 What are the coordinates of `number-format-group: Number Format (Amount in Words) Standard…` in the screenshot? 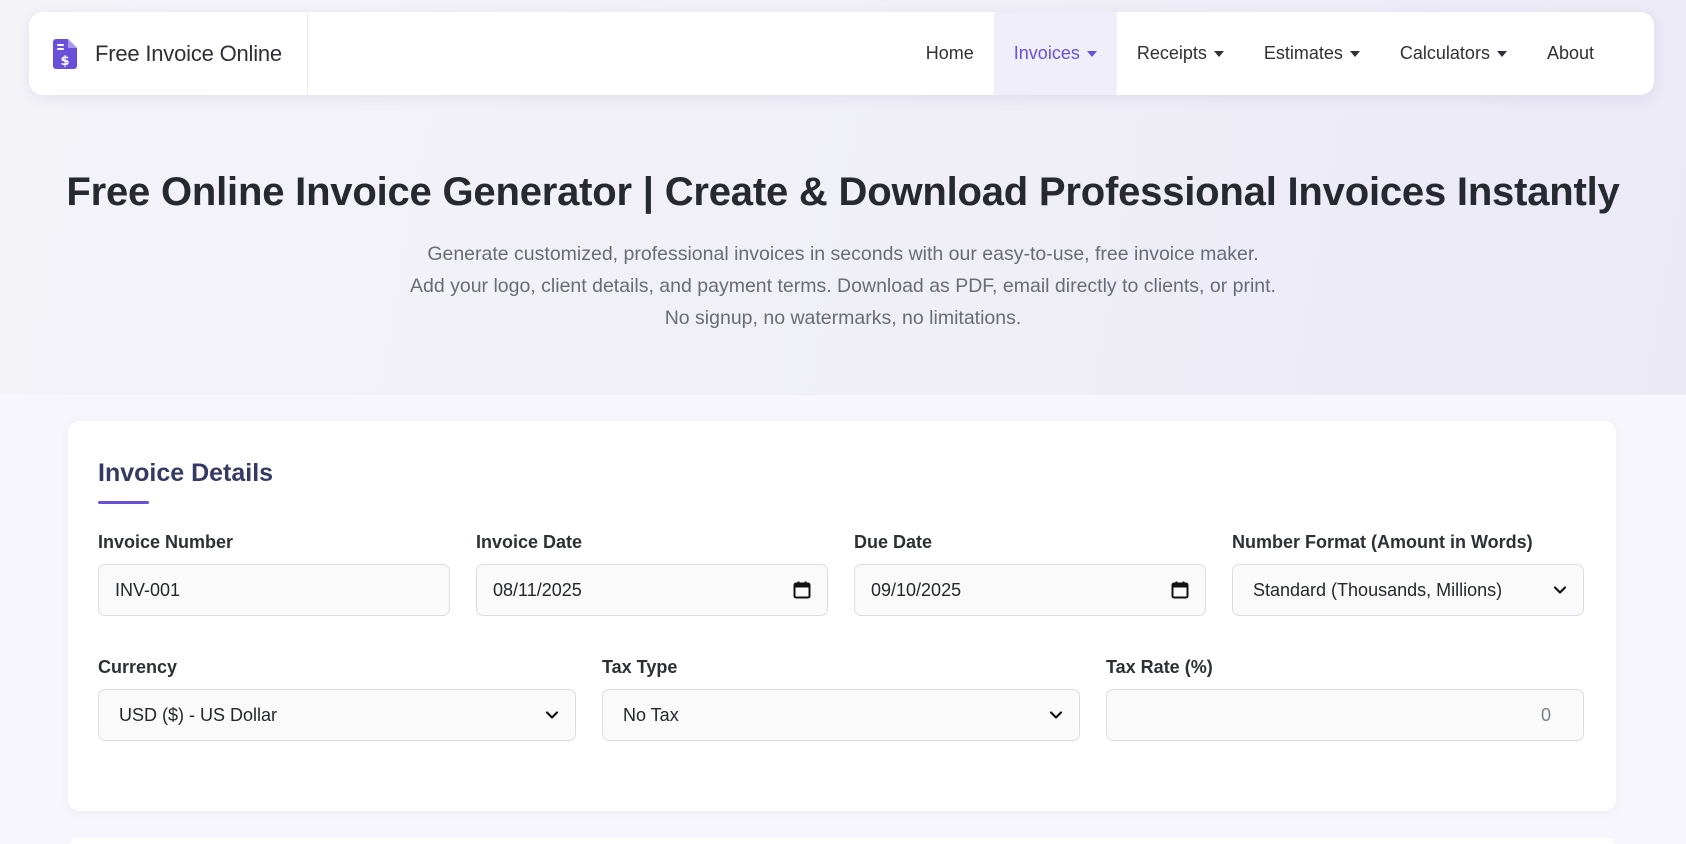 It's located at (1408, 574).